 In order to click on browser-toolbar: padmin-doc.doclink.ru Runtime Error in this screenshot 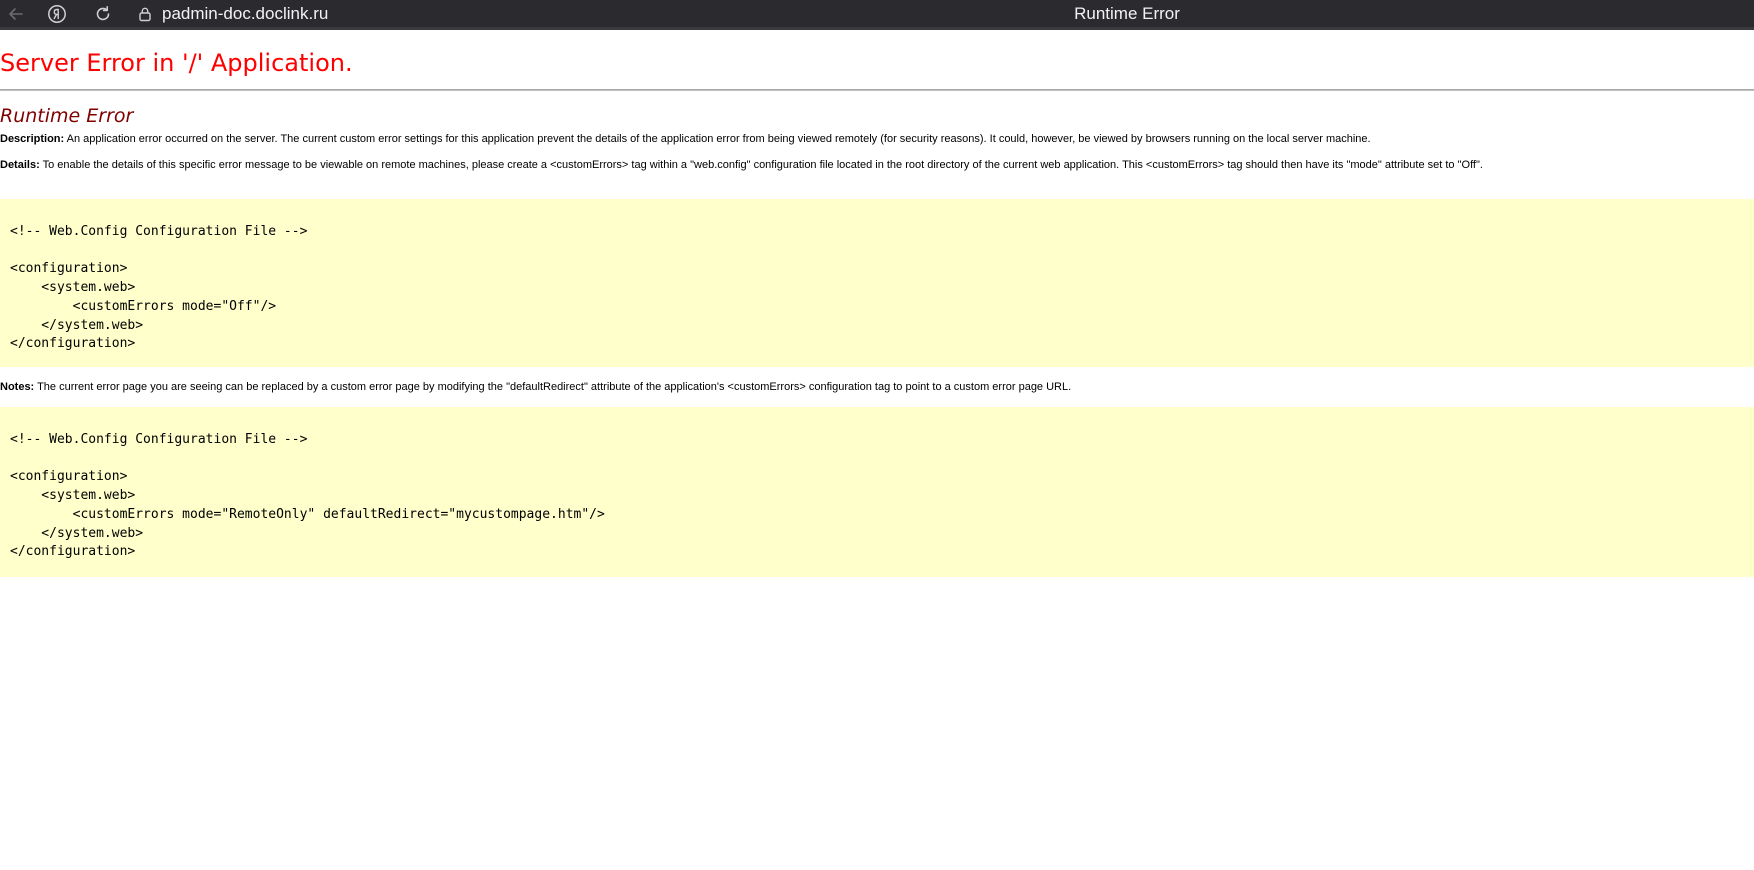, I will do `click(877, 15)`.